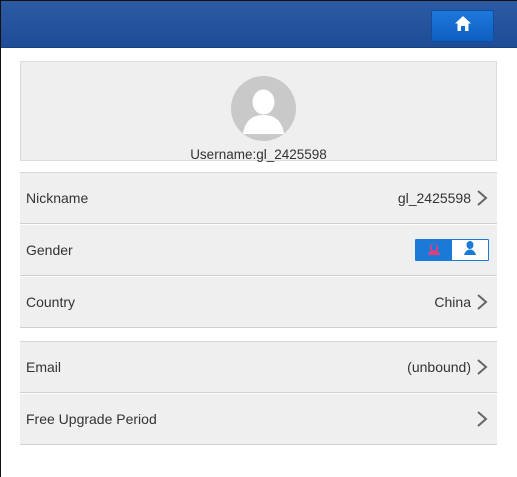 The height and width of the screenshot is (477, 517). Describe the element at coordinates (258, 198) in the screenshot. I see `nickname-row: Nickname gl_2425598` at that location.